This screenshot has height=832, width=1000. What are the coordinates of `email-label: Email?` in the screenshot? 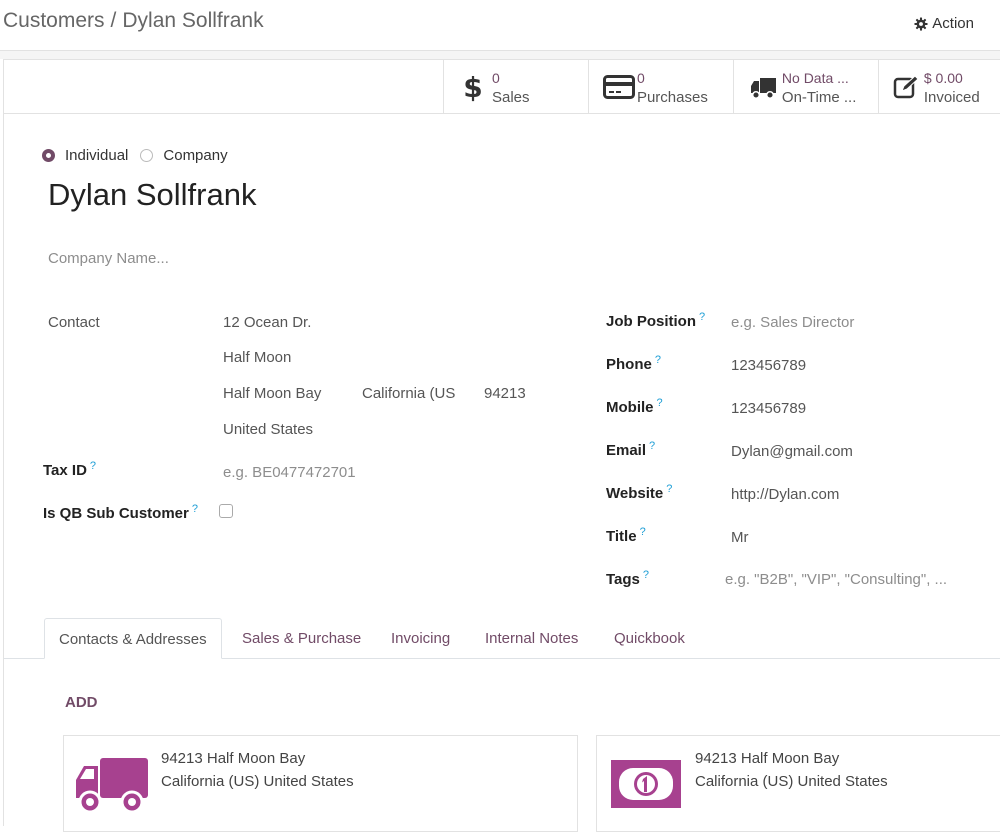 It's located at (630, 449).